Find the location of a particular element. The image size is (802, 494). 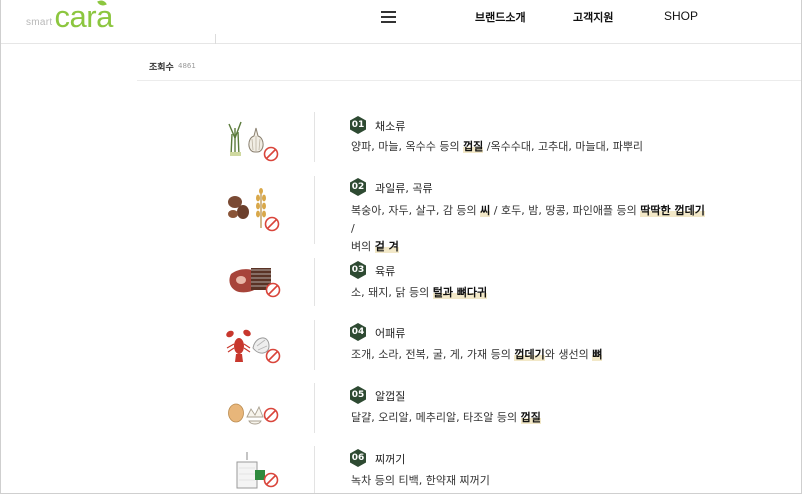

logo-main-text: cara is located at coordinates (83, 17).